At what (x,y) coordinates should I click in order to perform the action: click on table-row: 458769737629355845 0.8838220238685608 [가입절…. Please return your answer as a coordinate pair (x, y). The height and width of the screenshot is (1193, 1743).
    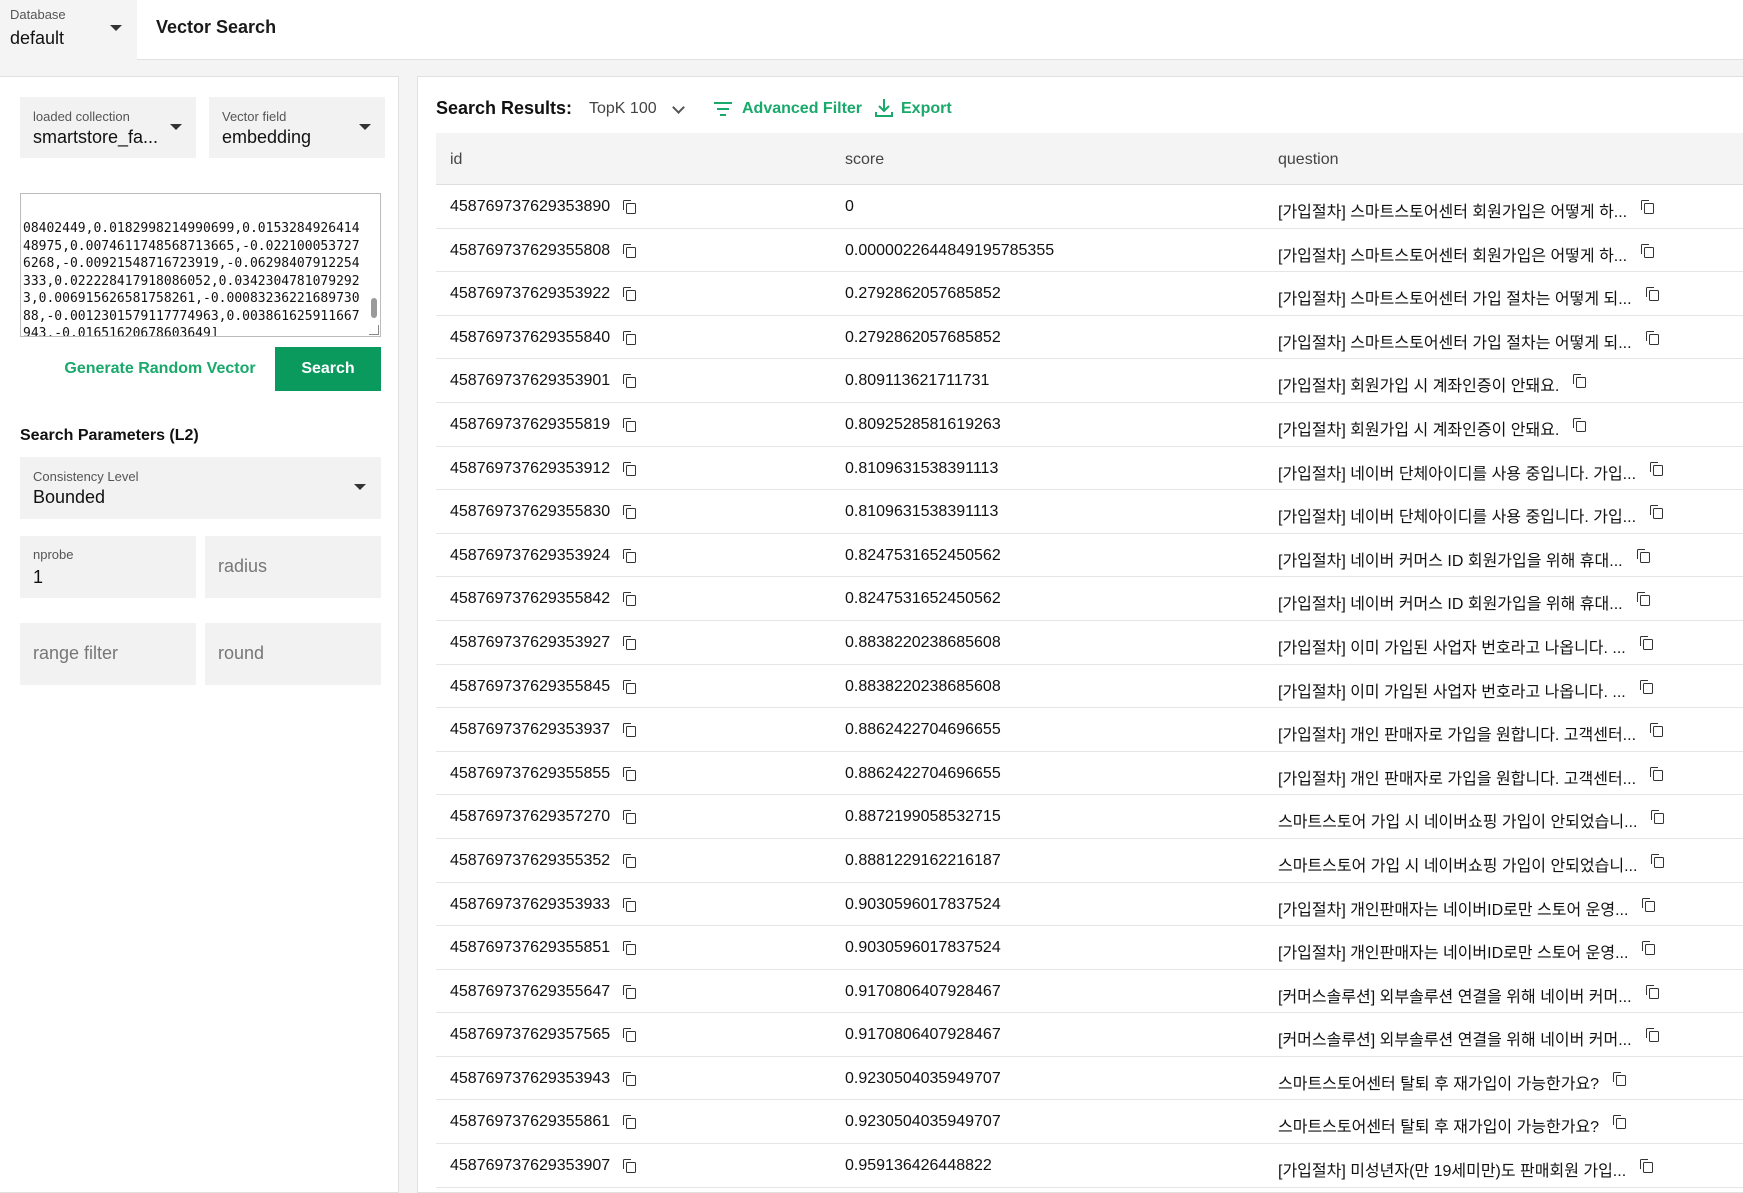
    Looking at the image, I should click on (1089, 687).